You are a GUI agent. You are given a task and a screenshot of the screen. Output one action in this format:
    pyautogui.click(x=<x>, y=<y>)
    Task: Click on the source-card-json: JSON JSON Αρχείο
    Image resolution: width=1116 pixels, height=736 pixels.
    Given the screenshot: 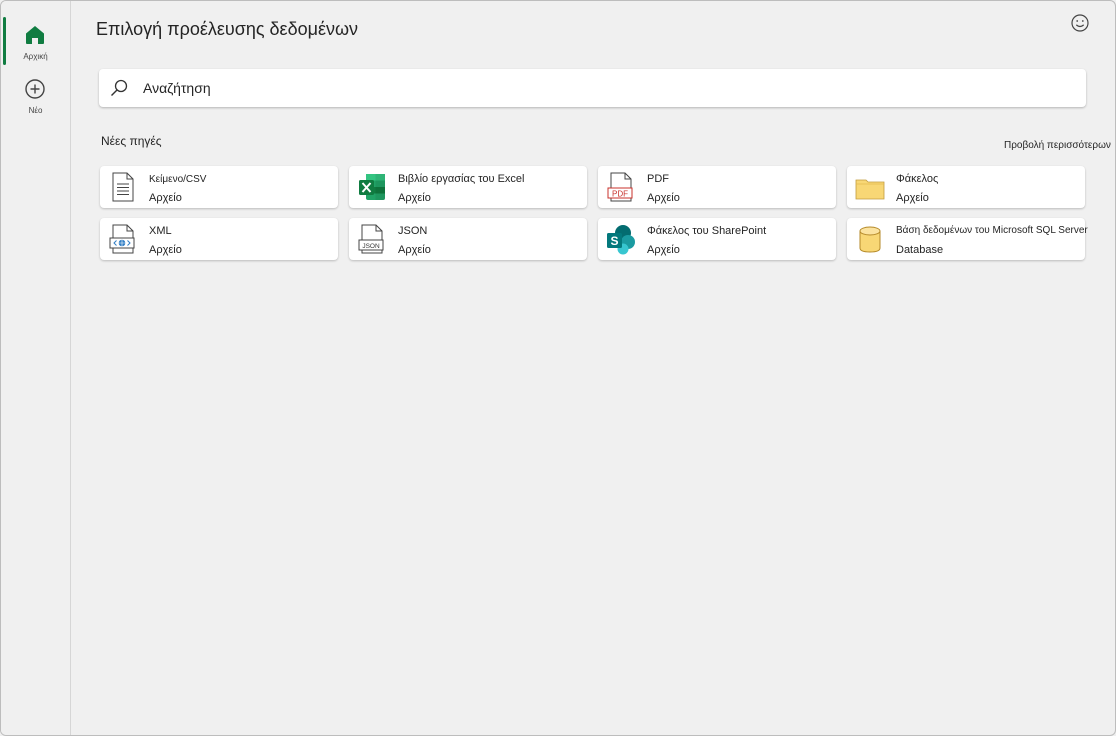 What is the action you would take?
    pyautogui.click(x=468, y=239)
    